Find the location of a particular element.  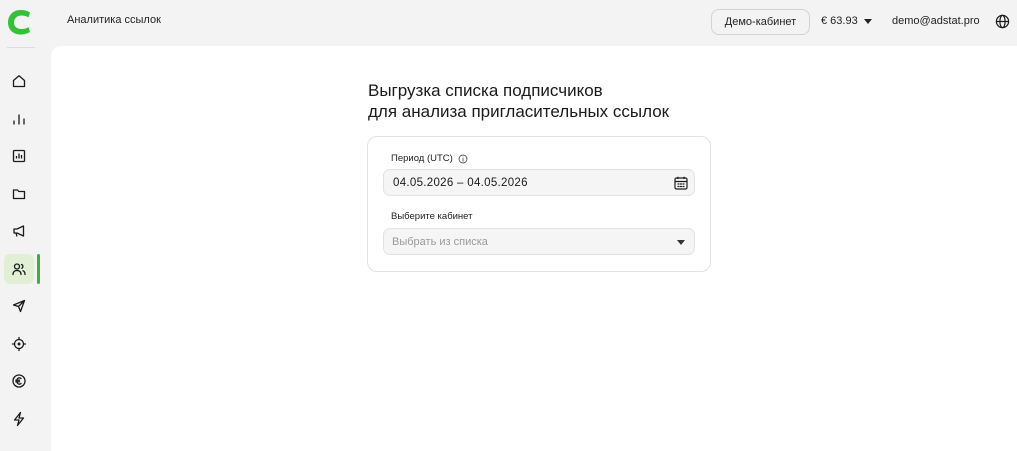

page-title: Аналитика ссылок is located at coordinates (114, 20).